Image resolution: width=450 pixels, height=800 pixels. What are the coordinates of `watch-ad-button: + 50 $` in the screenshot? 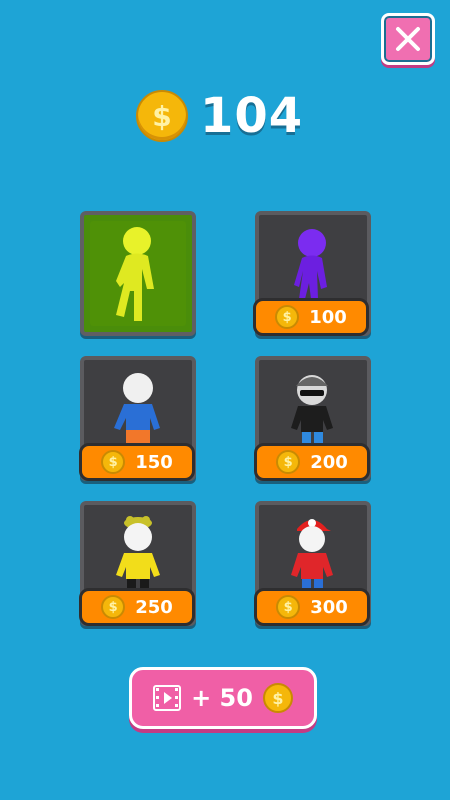 It's located at (223, 698).